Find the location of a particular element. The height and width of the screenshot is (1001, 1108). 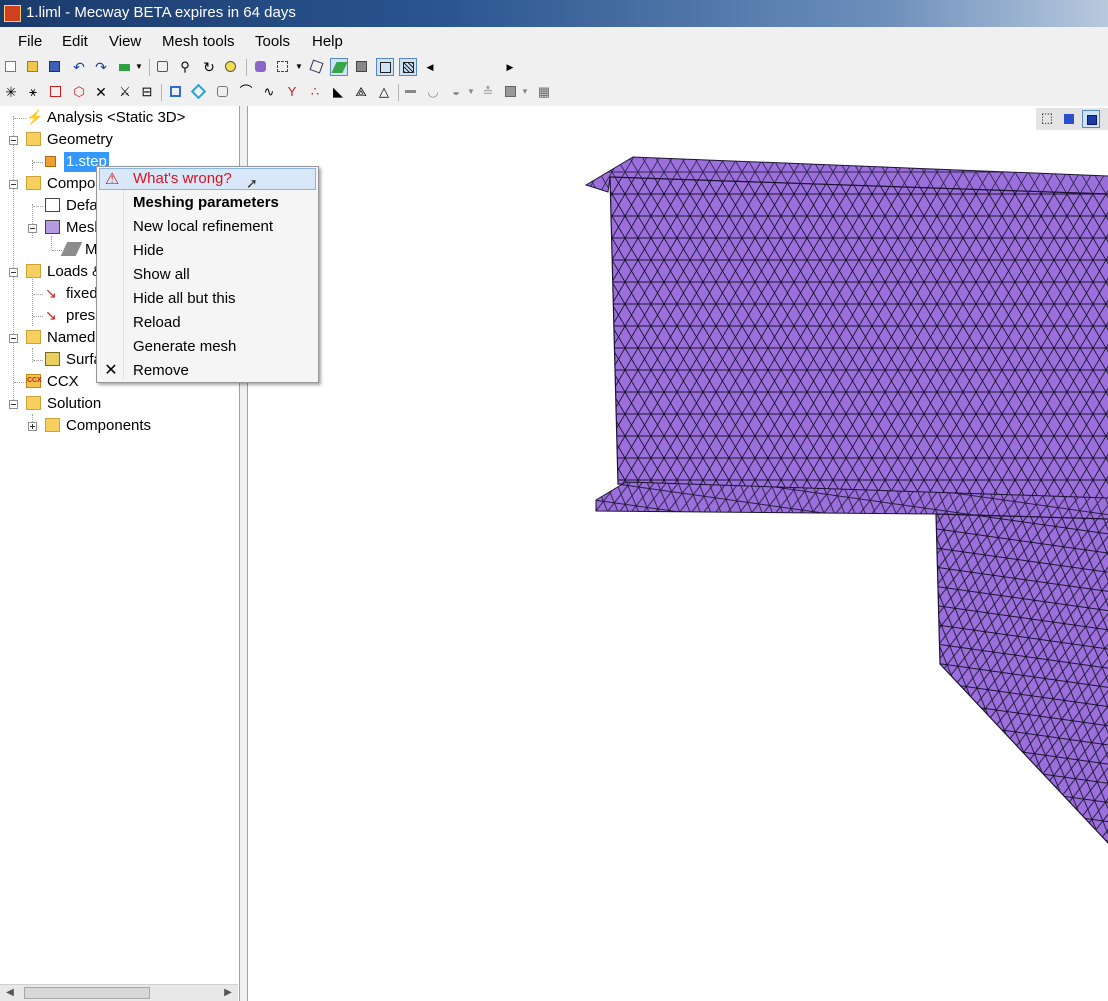

dish-icon: ◒ is located at coordinates (456, 92).